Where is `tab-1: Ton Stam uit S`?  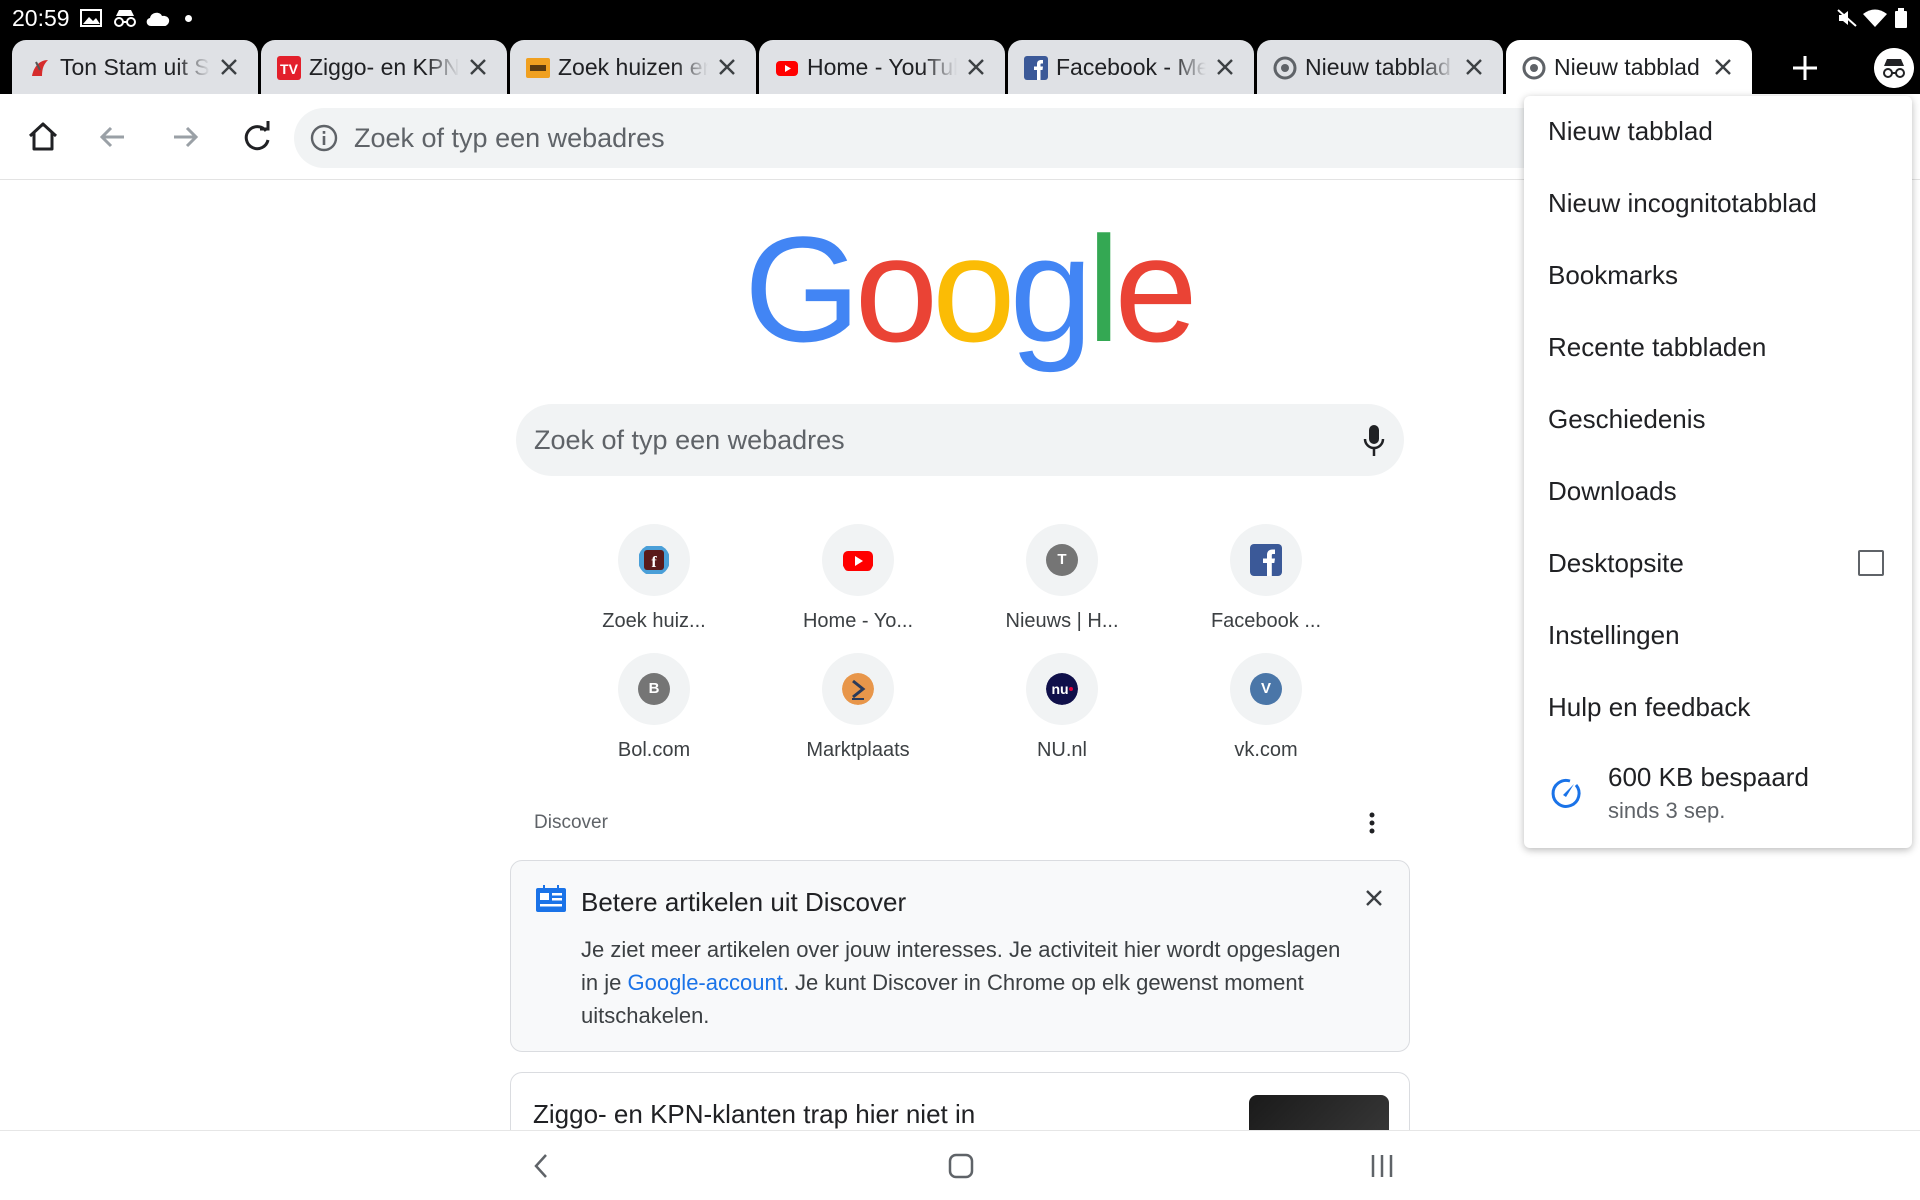 tab-1: Ton Stam uit S is located at coordinates (135, 67).